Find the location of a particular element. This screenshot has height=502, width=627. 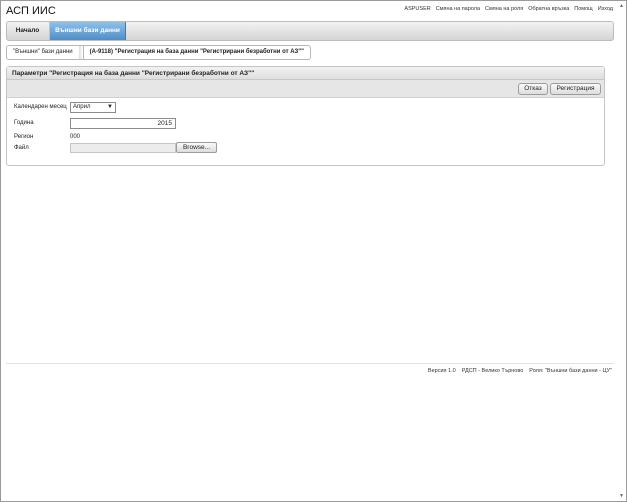

user-link: ASPUSER is located at coordinates (417, 9).